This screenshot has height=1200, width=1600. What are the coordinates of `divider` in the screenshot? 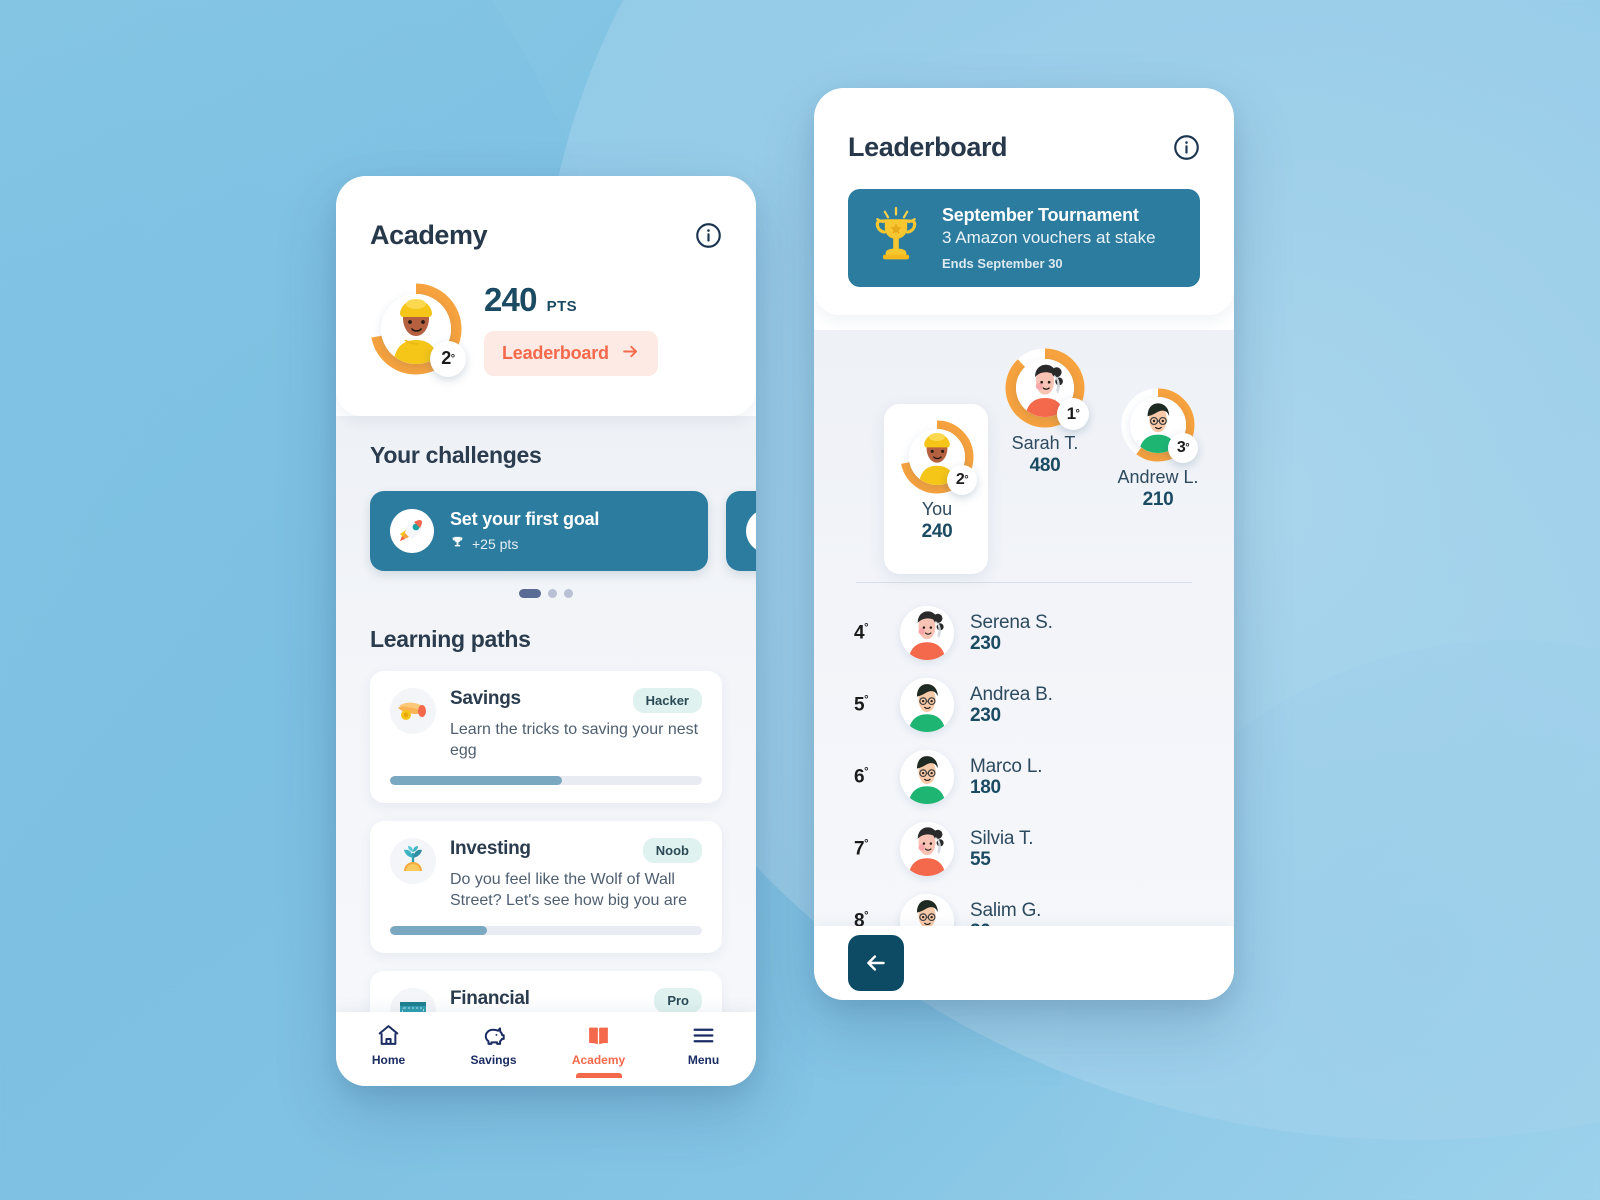 It's located at (1024, 582).